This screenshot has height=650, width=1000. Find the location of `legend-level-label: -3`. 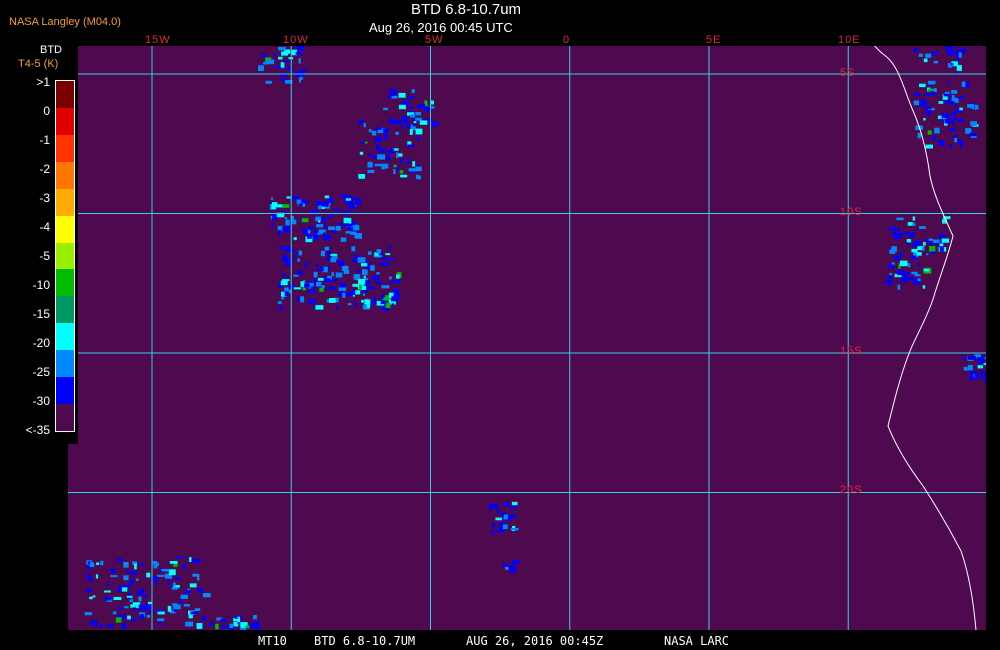

legend-level-label: -3 is located at coordinates (44, 198).